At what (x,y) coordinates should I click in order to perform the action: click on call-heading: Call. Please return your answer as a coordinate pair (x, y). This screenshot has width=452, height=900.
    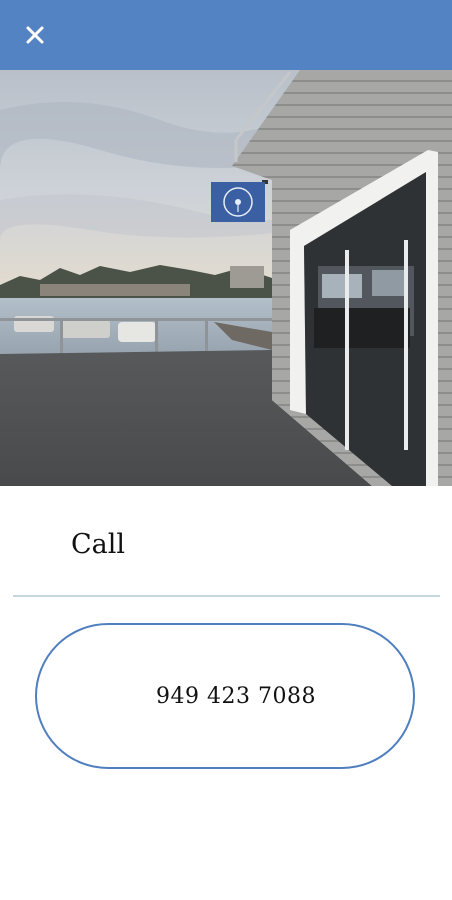
    Looking at the image, I should click on (98, 544).